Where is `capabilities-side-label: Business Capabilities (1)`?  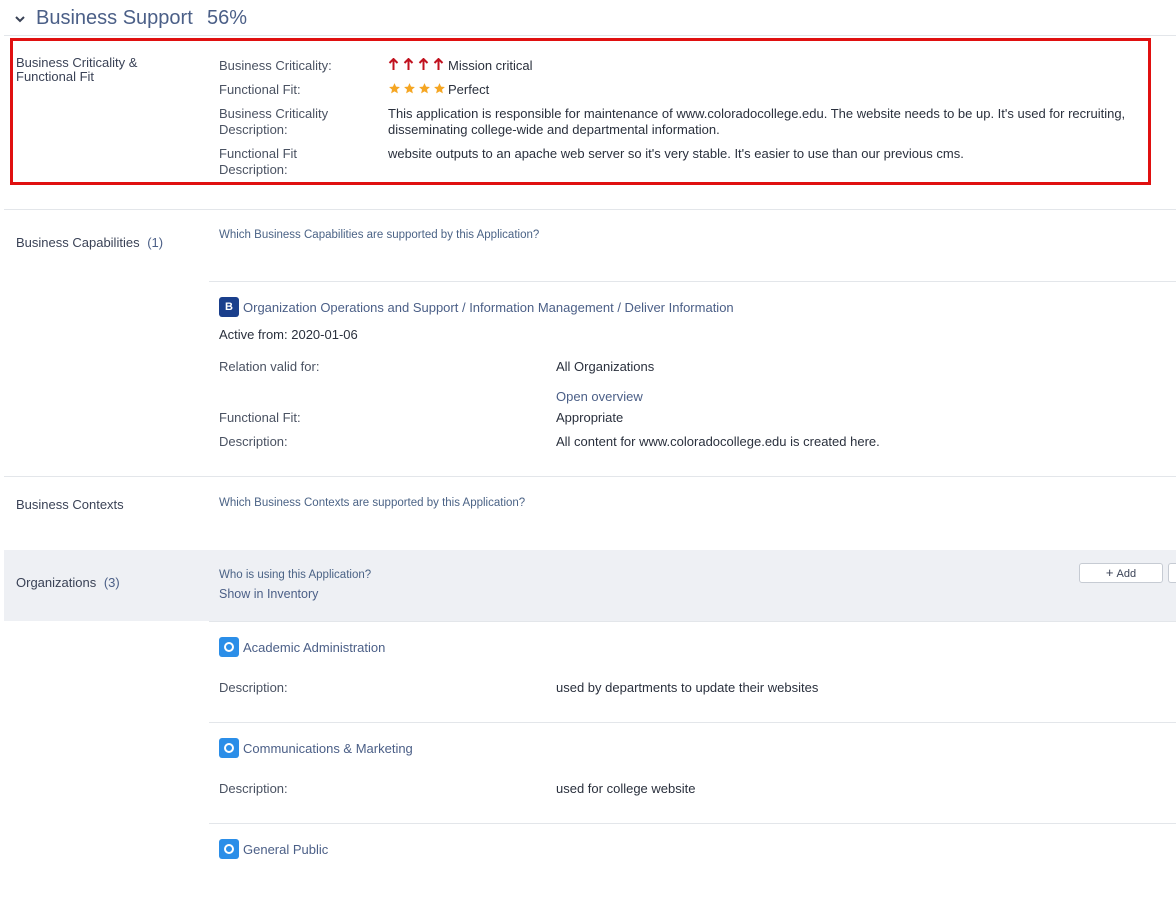 capabilities-side-label: Business Capabilities (1) is located at coordinates (89, 242).